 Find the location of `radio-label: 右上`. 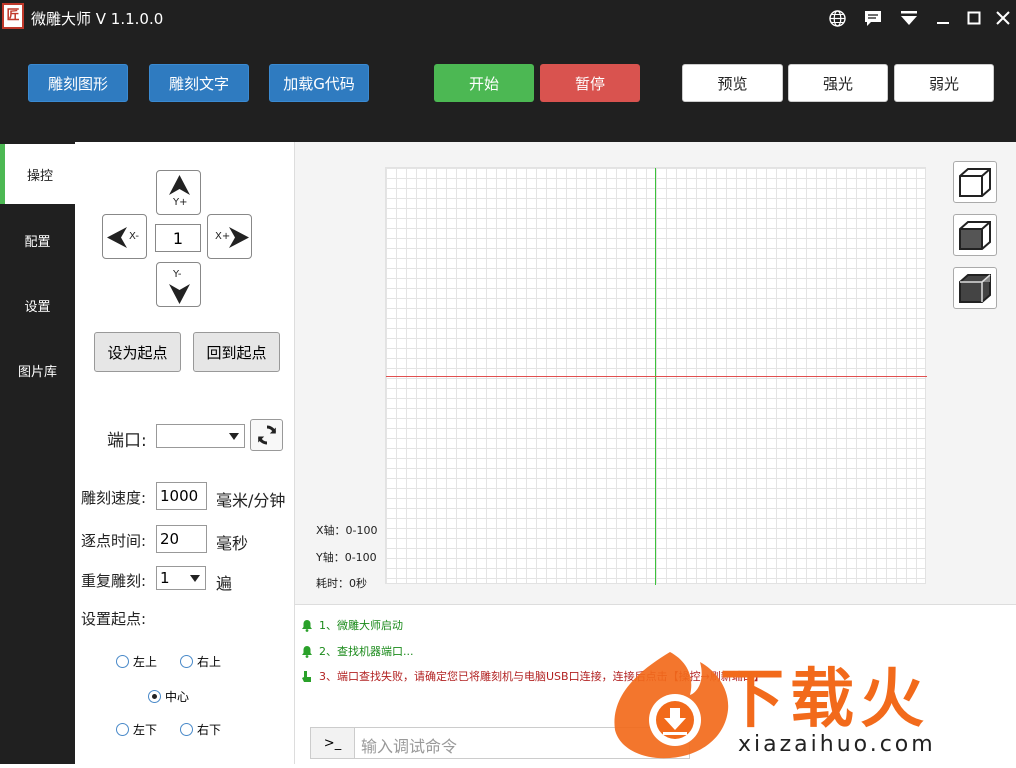

radio-label: 右上 is located at coordinates (209, 662).